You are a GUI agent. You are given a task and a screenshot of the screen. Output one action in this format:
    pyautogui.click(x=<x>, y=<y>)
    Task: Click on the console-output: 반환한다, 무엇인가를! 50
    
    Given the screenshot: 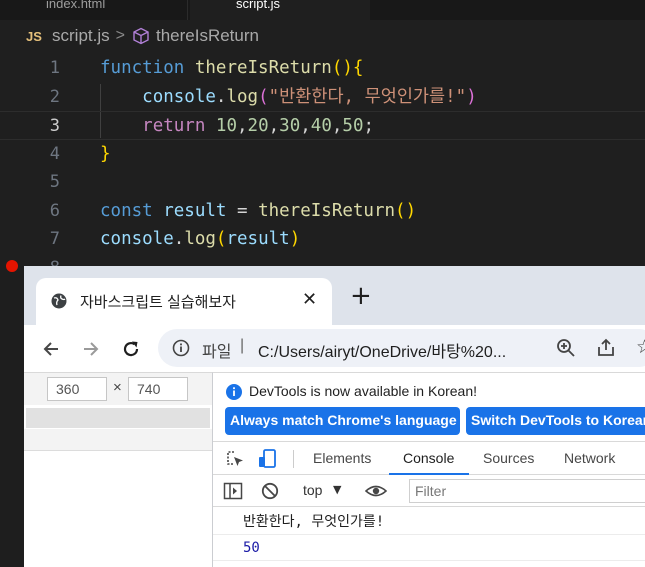 What is the action you would take?
    pyautogui.click(x=429, y=538)
    